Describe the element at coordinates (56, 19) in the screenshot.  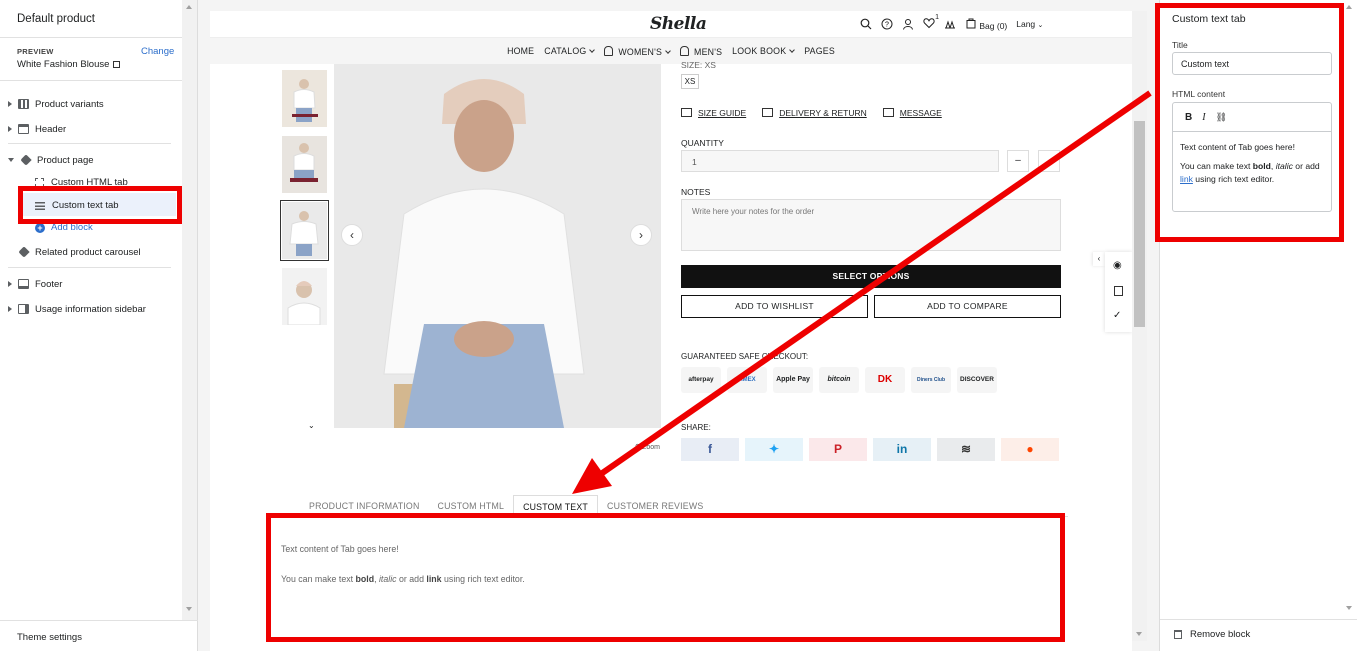
I see `template-title: Default product` at that location.